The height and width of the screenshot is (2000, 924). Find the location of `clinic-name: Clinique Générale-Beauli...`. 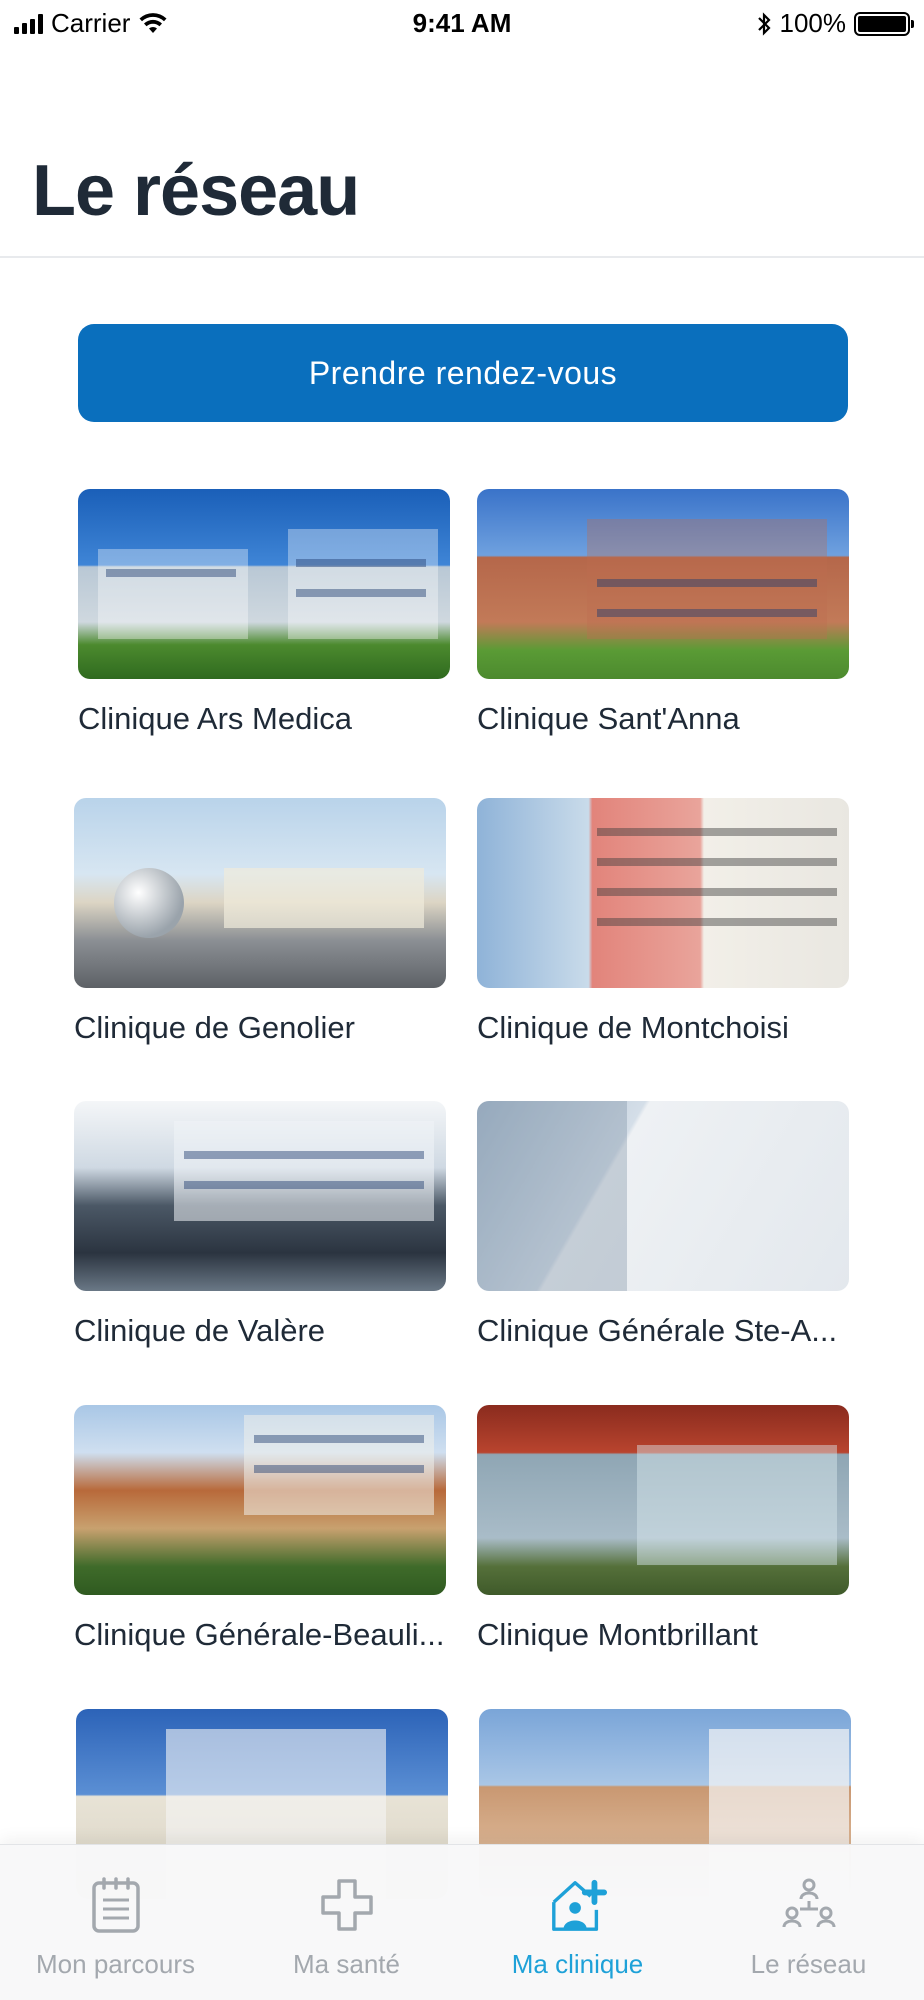

clinic-name: Clinique Générale-Beauli... is located at coordinates (259, 1634).